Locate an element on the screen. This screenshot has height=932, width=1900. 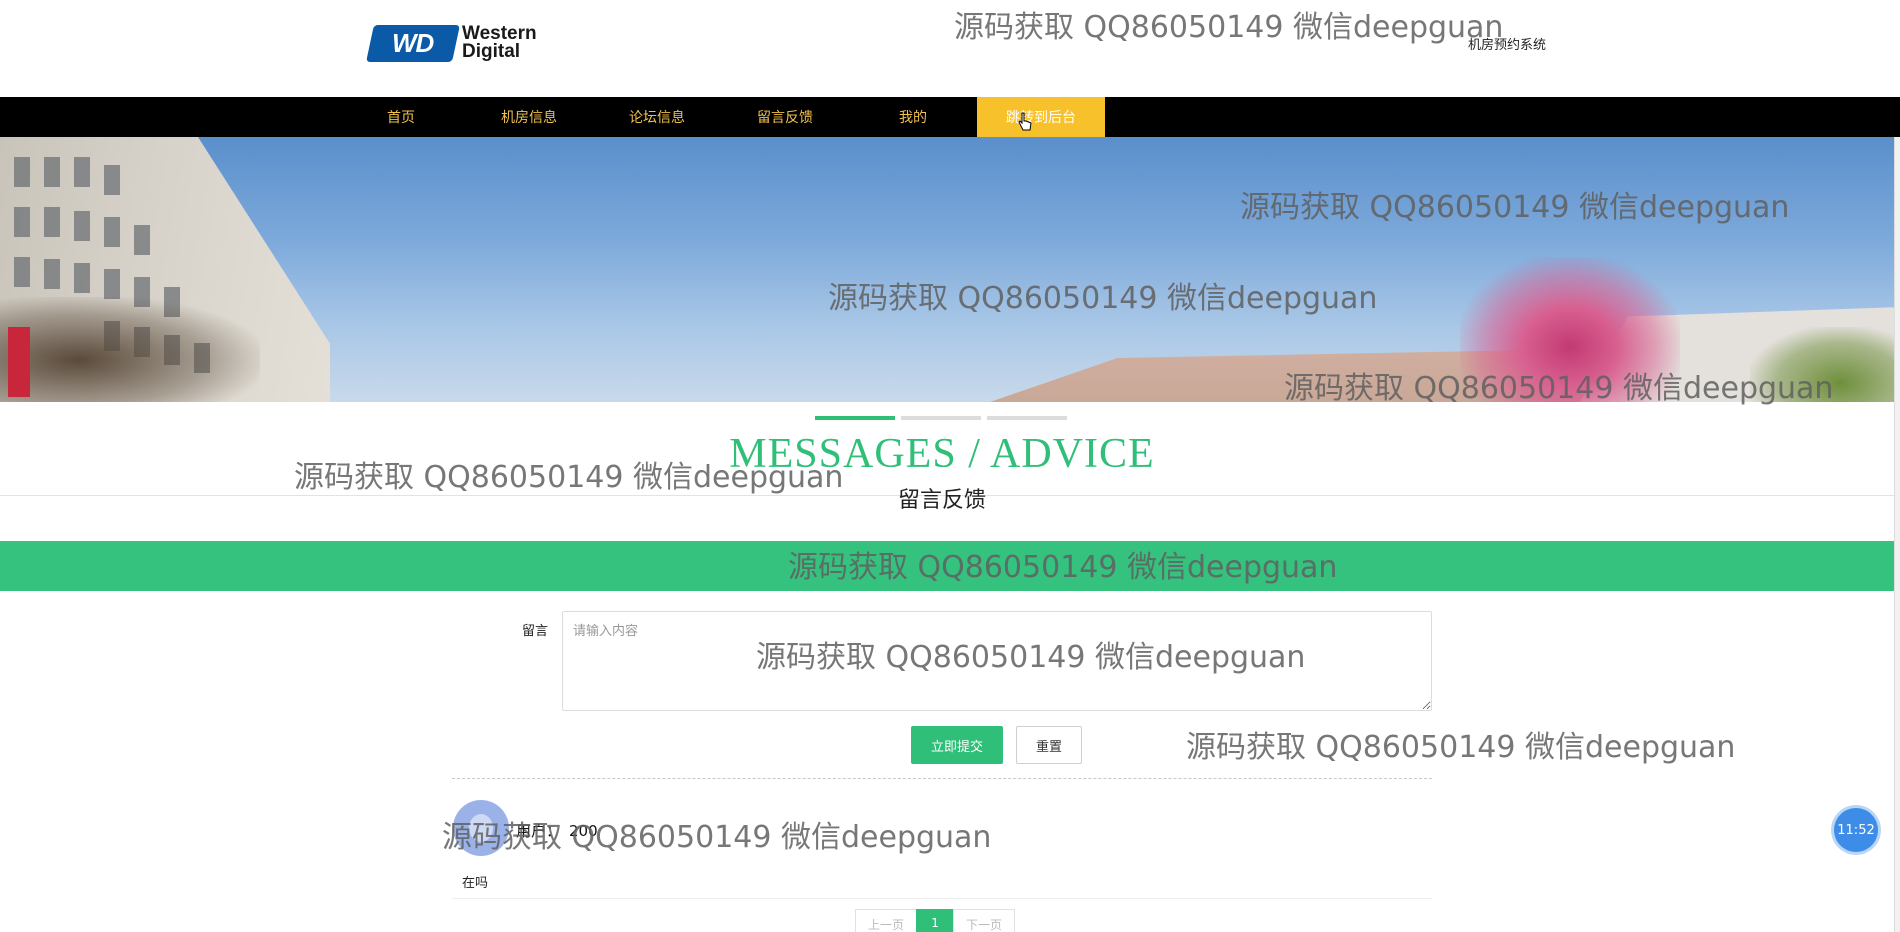
section-title-en: MESSAGES / ADVICE is located at coordinates (942, 454).